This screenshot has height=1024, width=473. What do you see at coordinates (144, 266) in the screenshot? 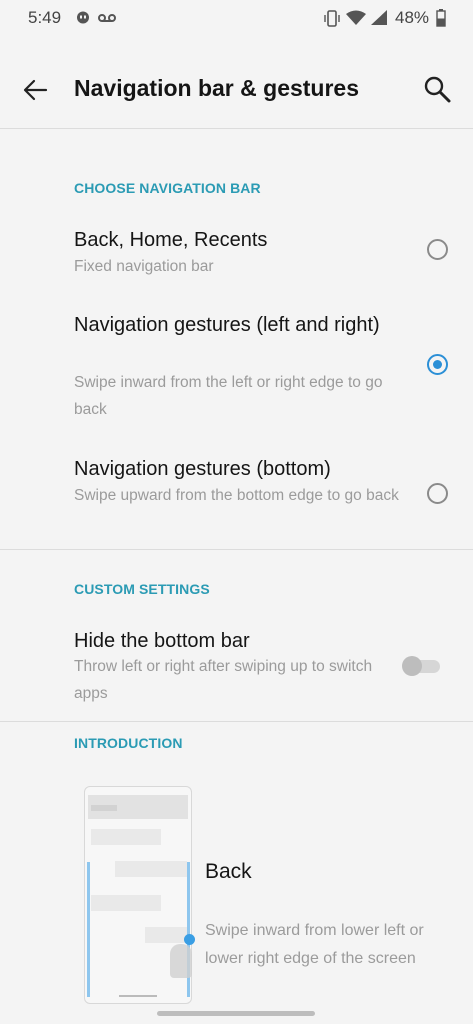
I see `option-subtitle: Fixed navigation bar` at bounding box center [144, 266].